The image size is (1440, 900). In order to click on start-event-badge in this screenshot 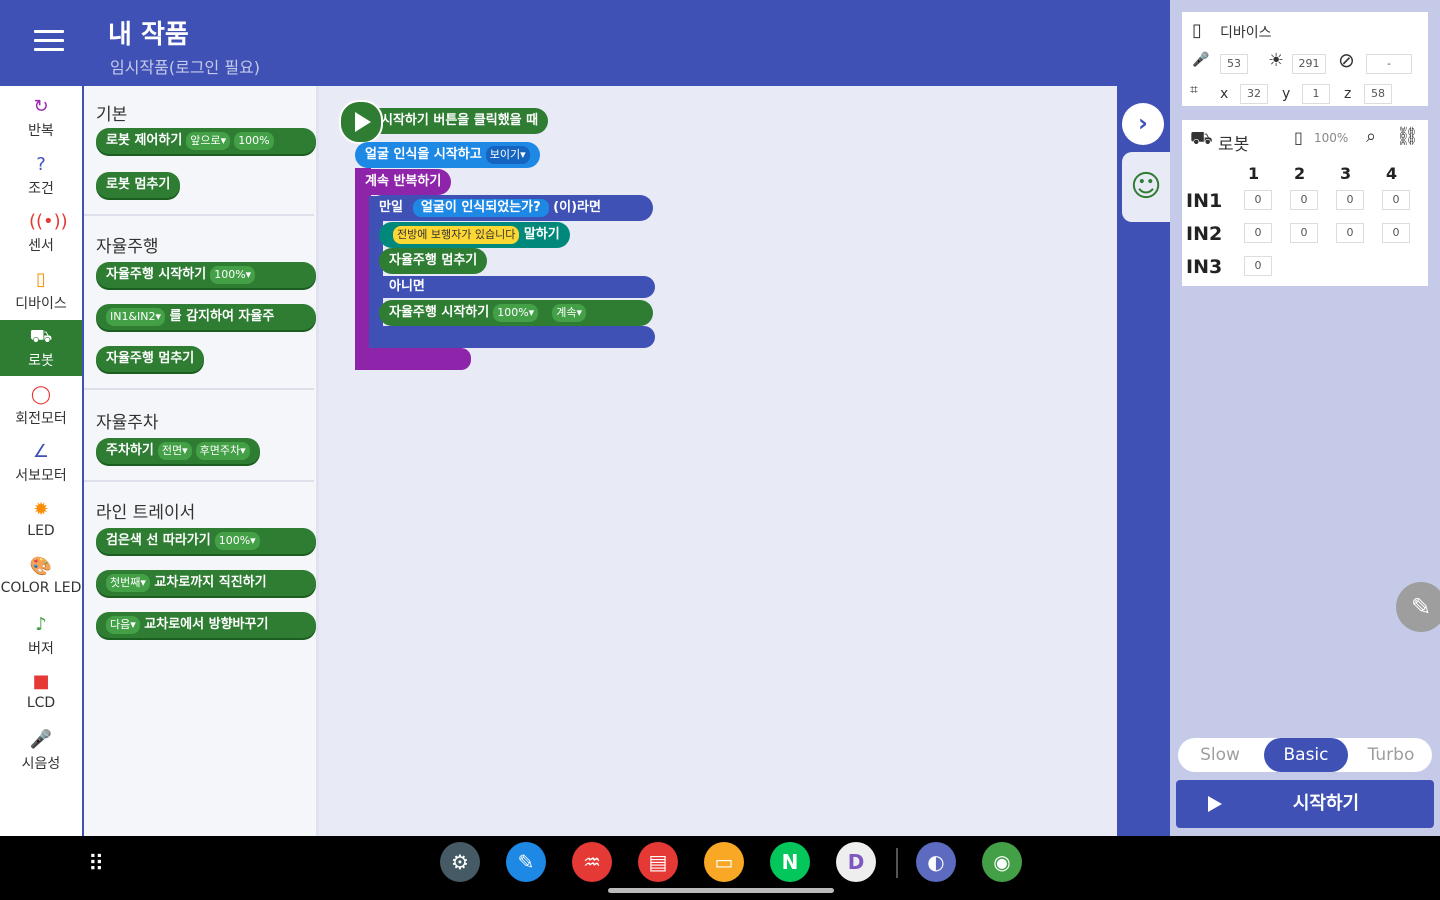, I will do `click(361, 122)`.